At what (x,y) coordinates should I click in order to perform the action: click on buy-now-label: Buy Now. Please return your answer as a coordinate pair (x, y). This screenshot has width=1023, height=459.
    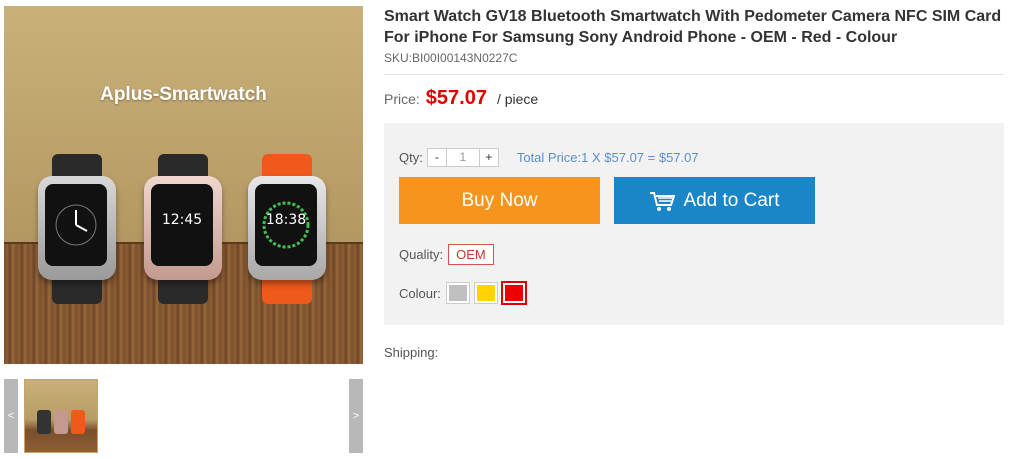
    Looking at the image, I should click on (499, 200).